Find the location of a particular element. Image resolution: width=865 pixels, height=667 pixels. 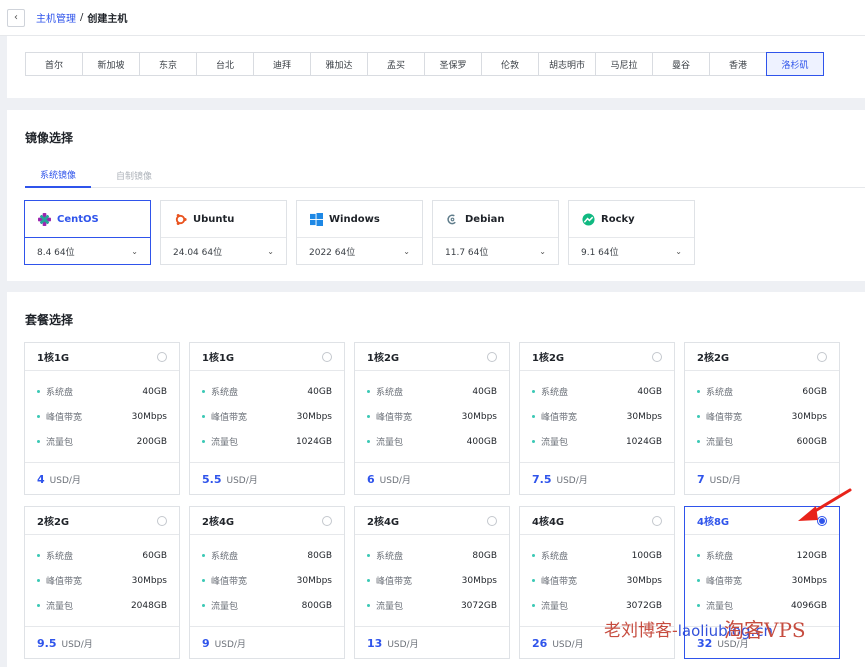

os-name: Ubuntu is located at coordinates (214, 219).